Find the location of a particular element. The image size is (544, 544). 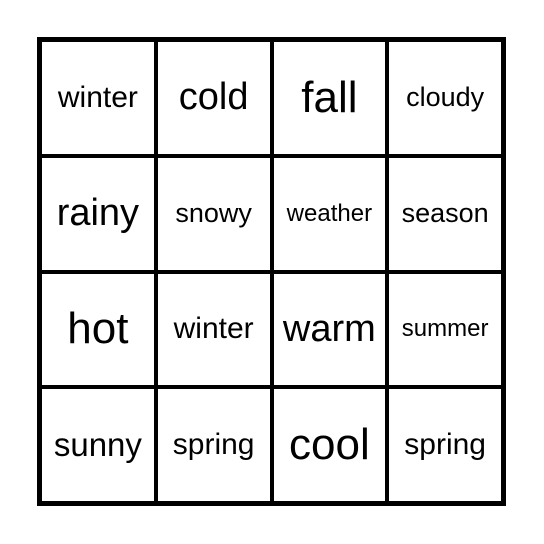

bingo-cell: warm is located at coordinates (329, 329).